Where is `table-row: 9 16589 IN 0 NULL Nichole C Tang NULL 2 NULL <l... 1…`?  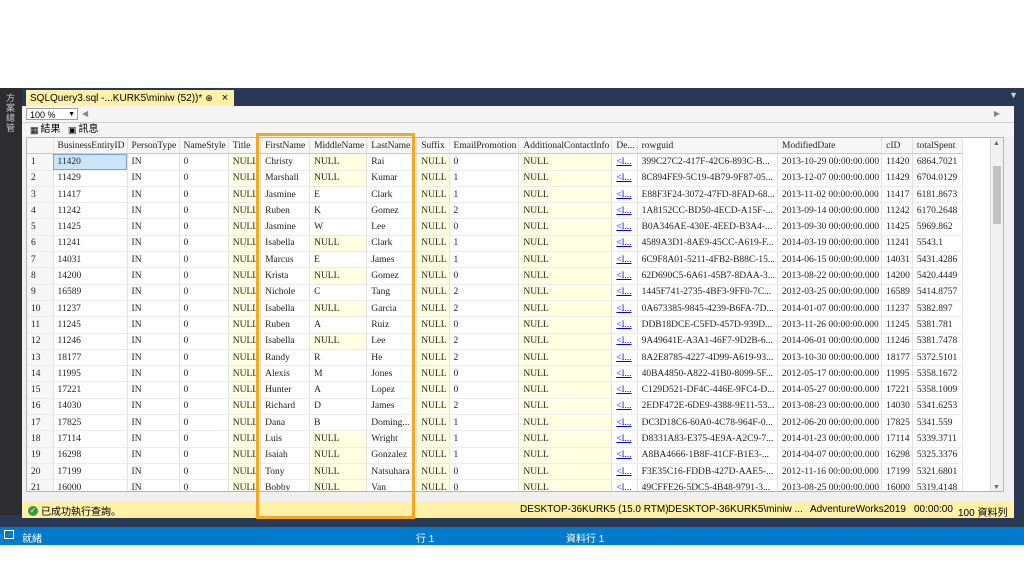
table-row: 9 16589 IN 0 NULL Nichole C Tang NULL 2 NULL <l... 1… is located at coordinates (495, 292).